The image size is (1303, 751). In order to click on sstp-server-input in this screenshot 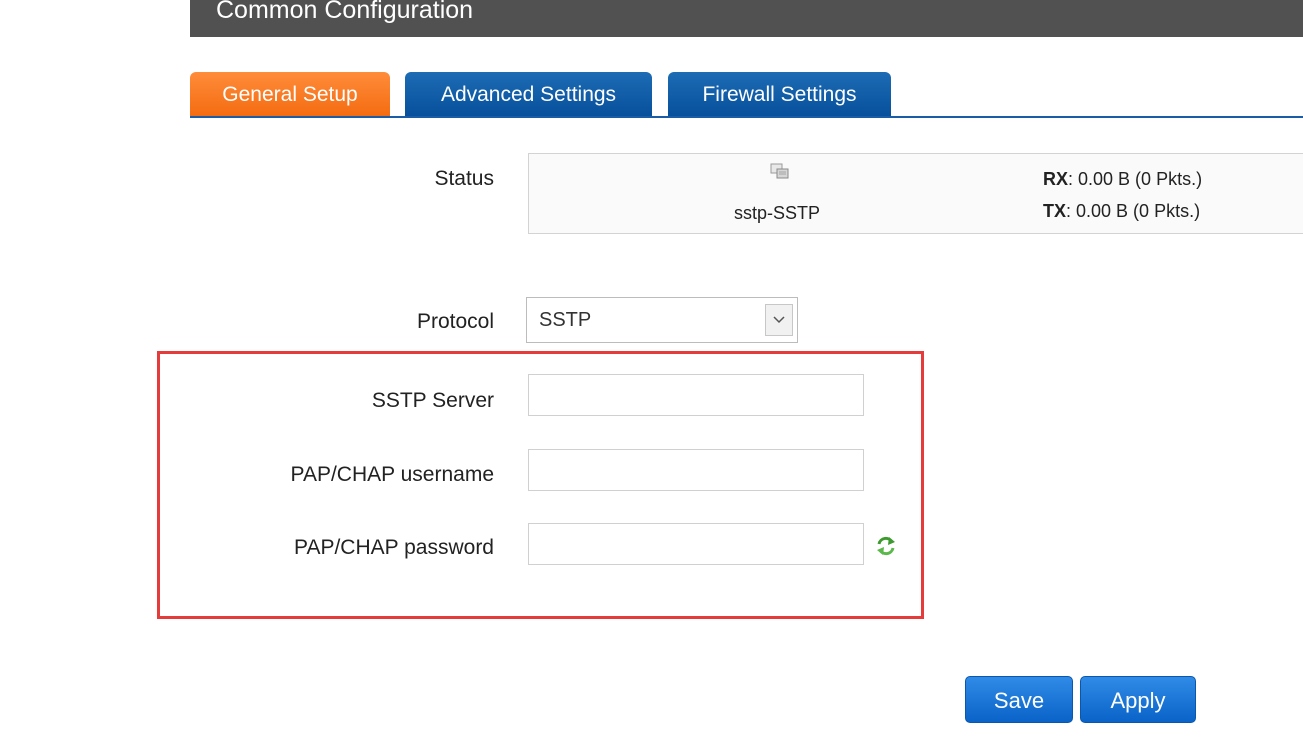, I will do `click(696, 395)`.